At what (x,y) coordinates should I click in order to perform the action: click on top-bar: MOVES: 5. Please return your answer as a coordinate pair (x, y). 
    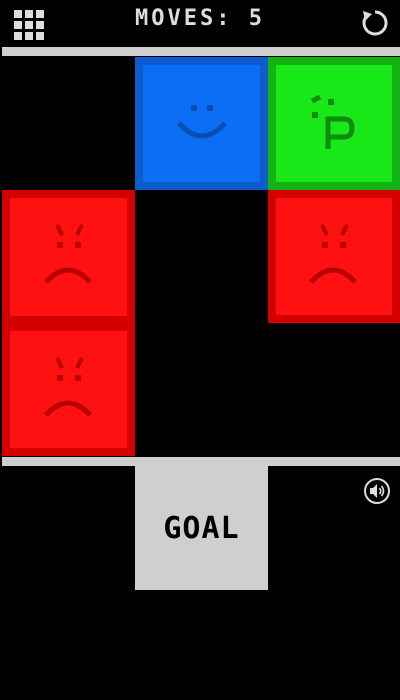
    Looking at the image, I should click on (200, 23).